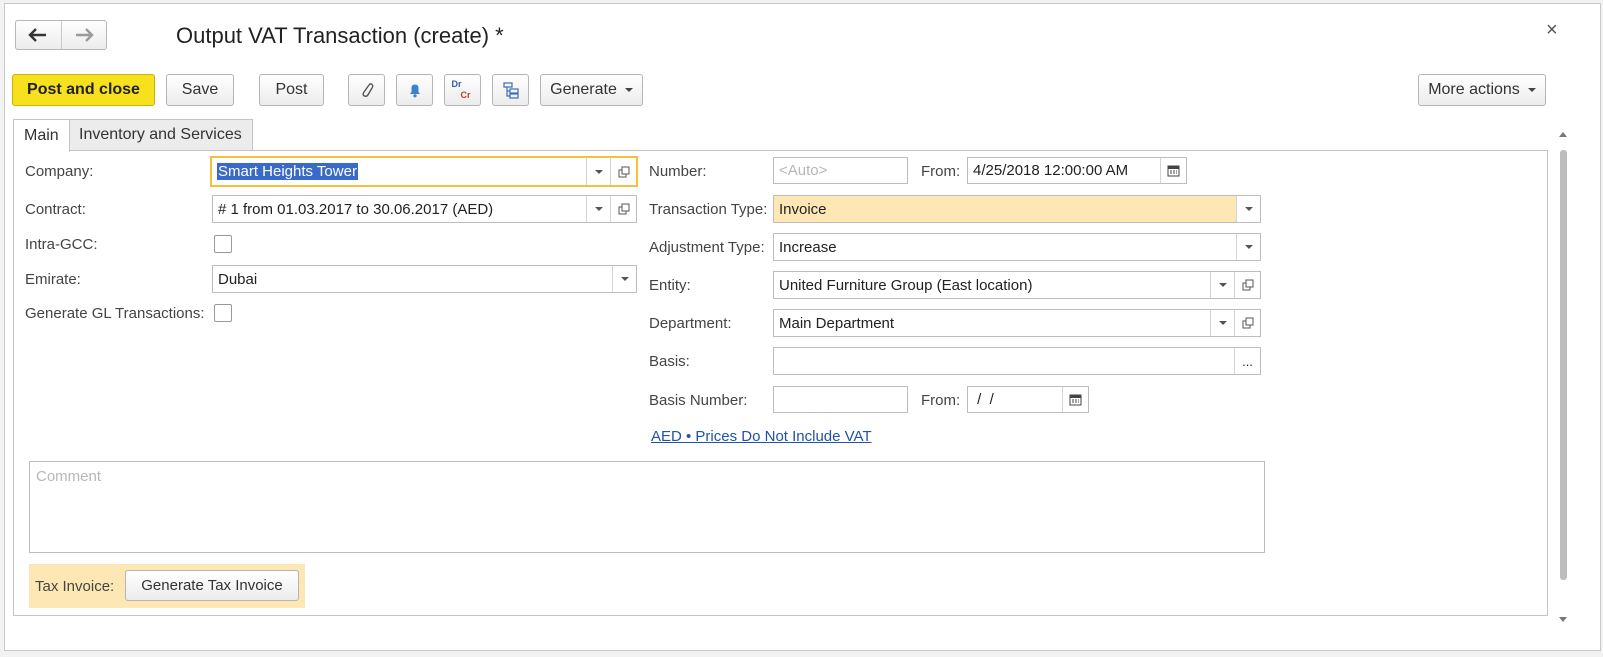  Describe the element at coordinates (690, 323) in the screenshot. I see `department-label: Department:` at that location.